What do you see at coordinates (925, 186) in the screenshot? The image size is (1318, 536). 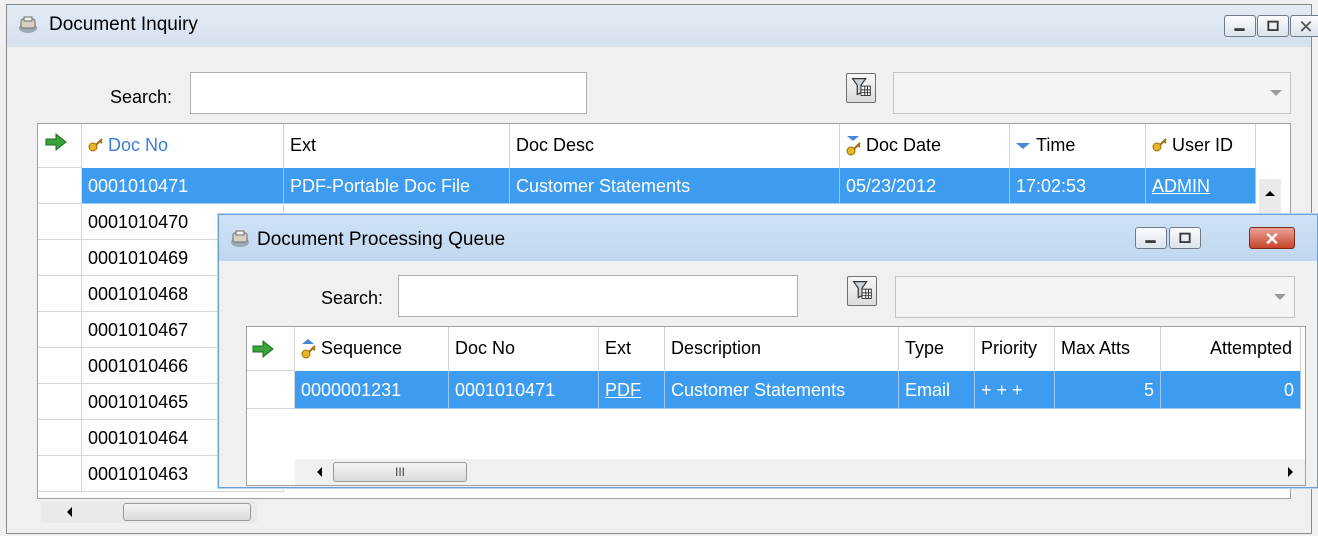 I see `selected-table-cell: 05/23/2012` at bounding box center [925, 186].